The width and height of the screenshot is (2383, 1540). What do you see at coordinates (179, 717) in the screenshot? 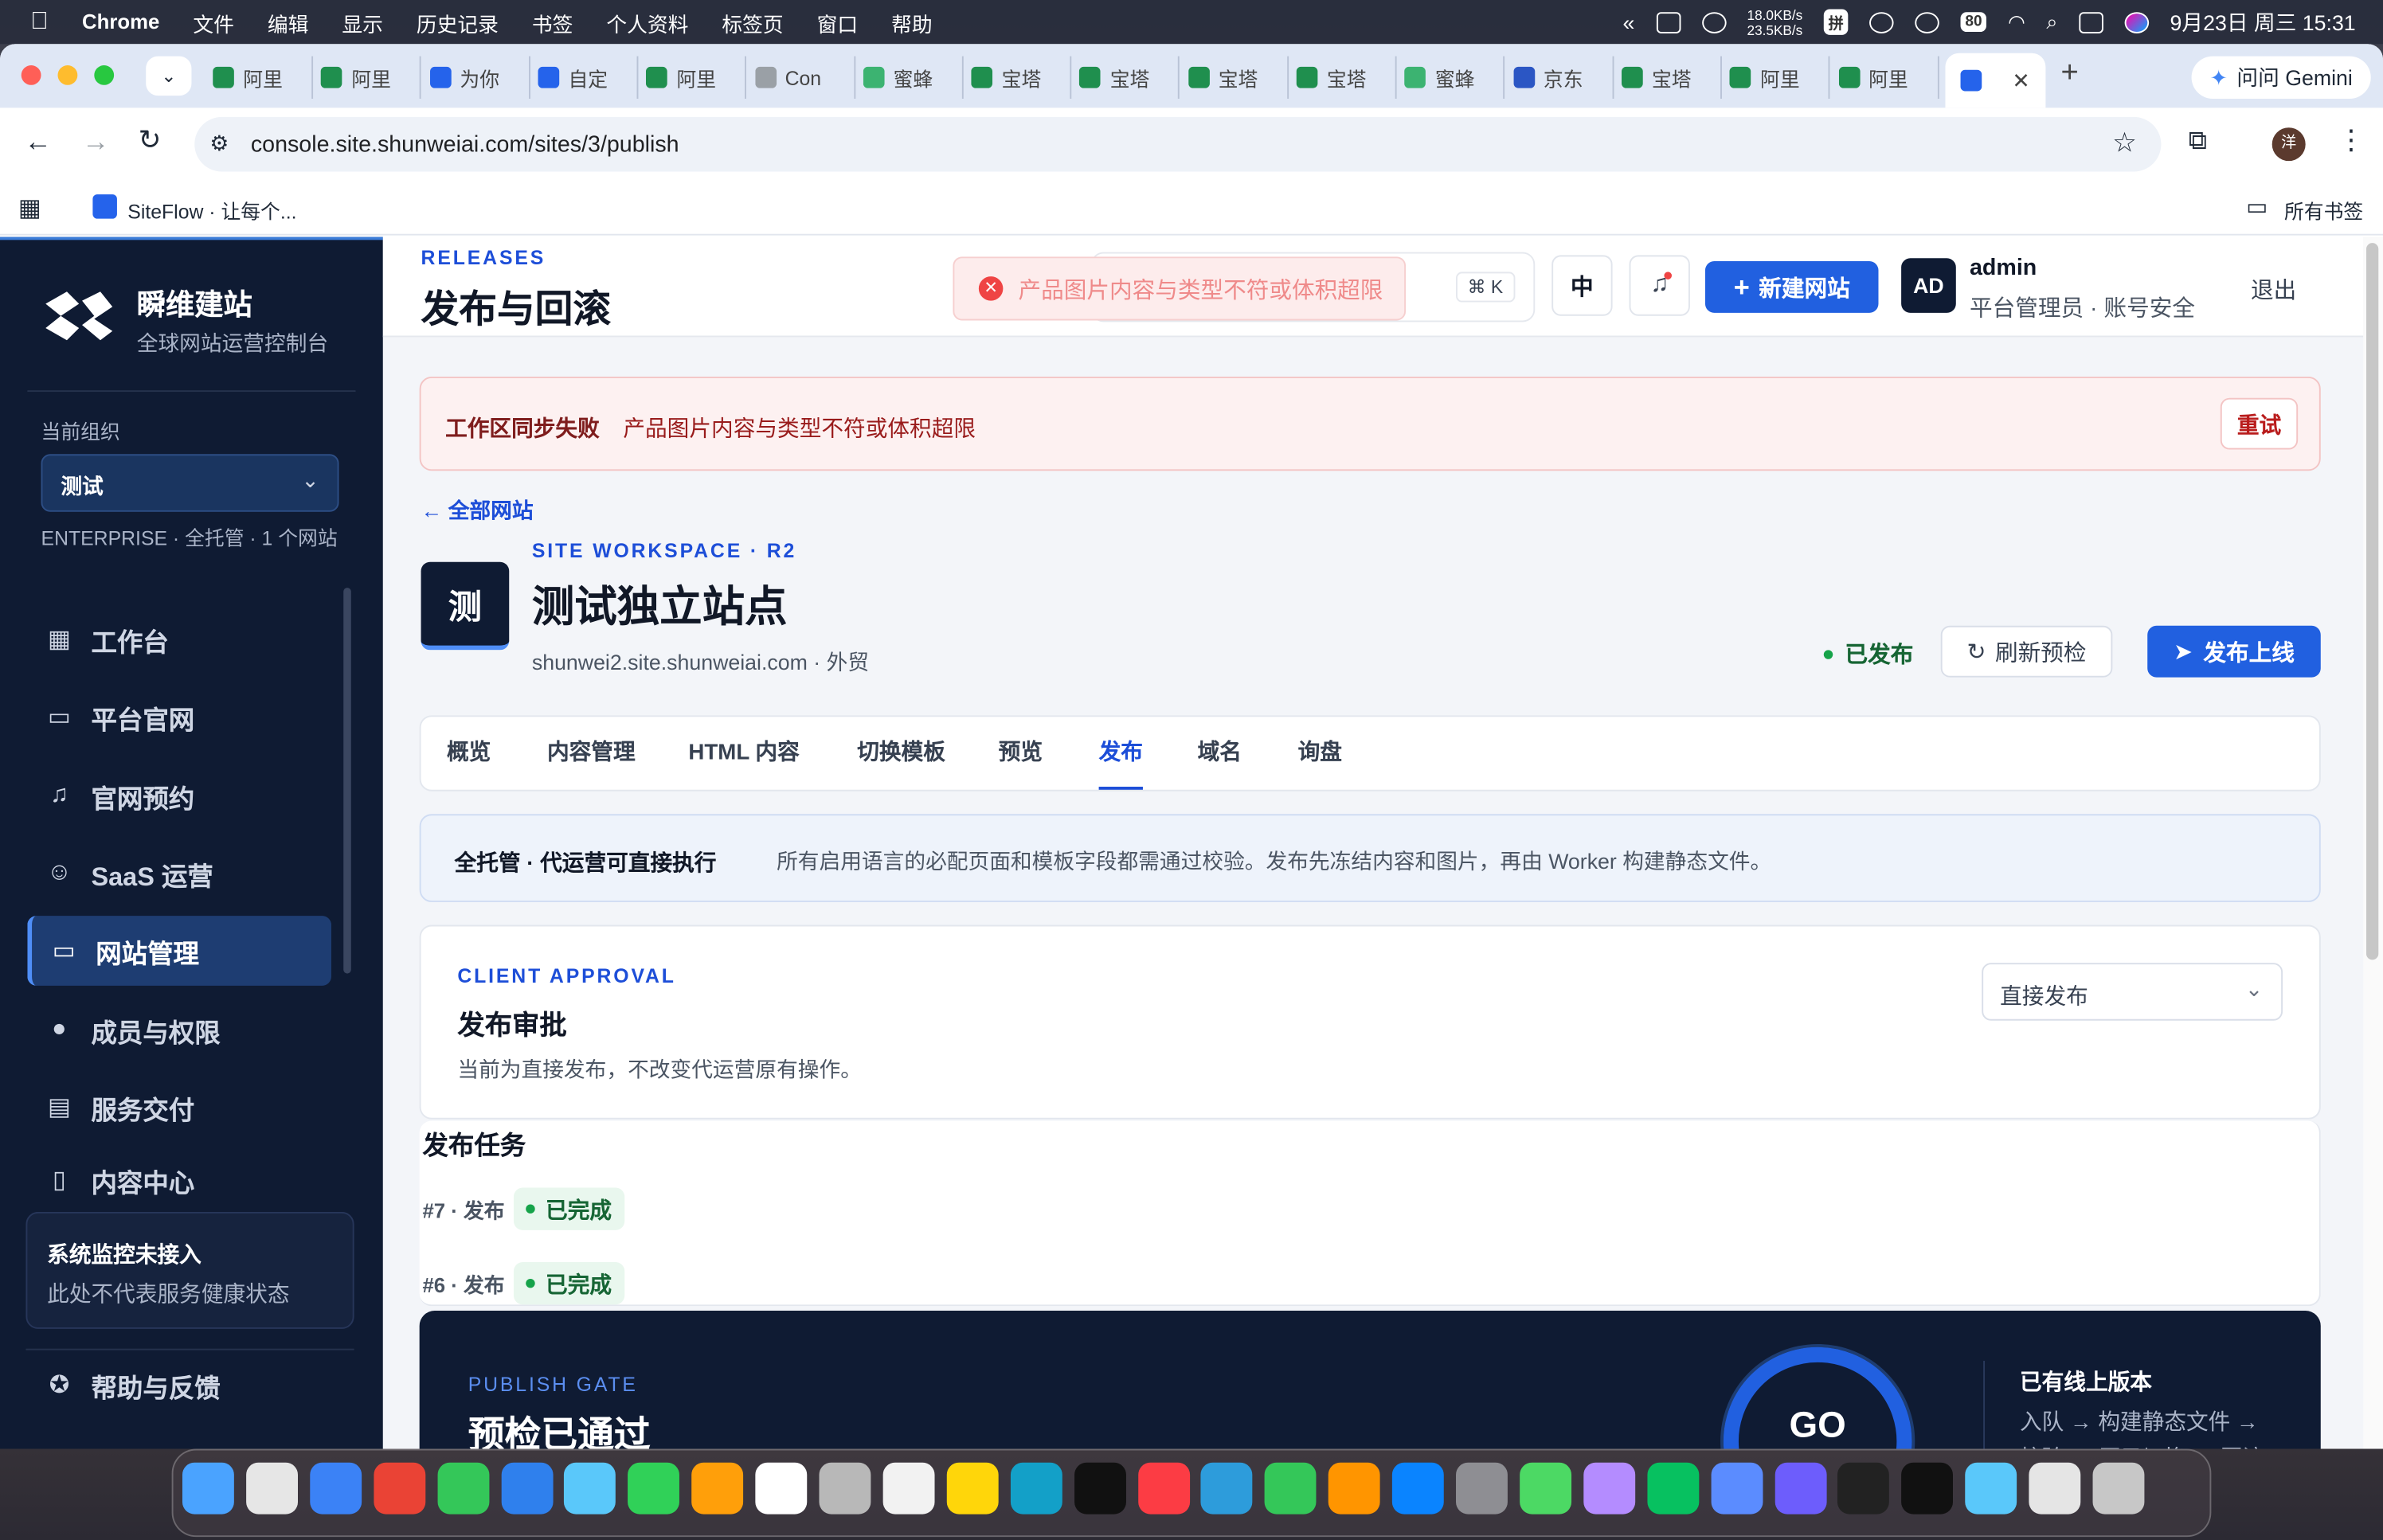
I see `sidebar-item-platform-site: ▭ 平台官网` at bounding box center [179, 717].